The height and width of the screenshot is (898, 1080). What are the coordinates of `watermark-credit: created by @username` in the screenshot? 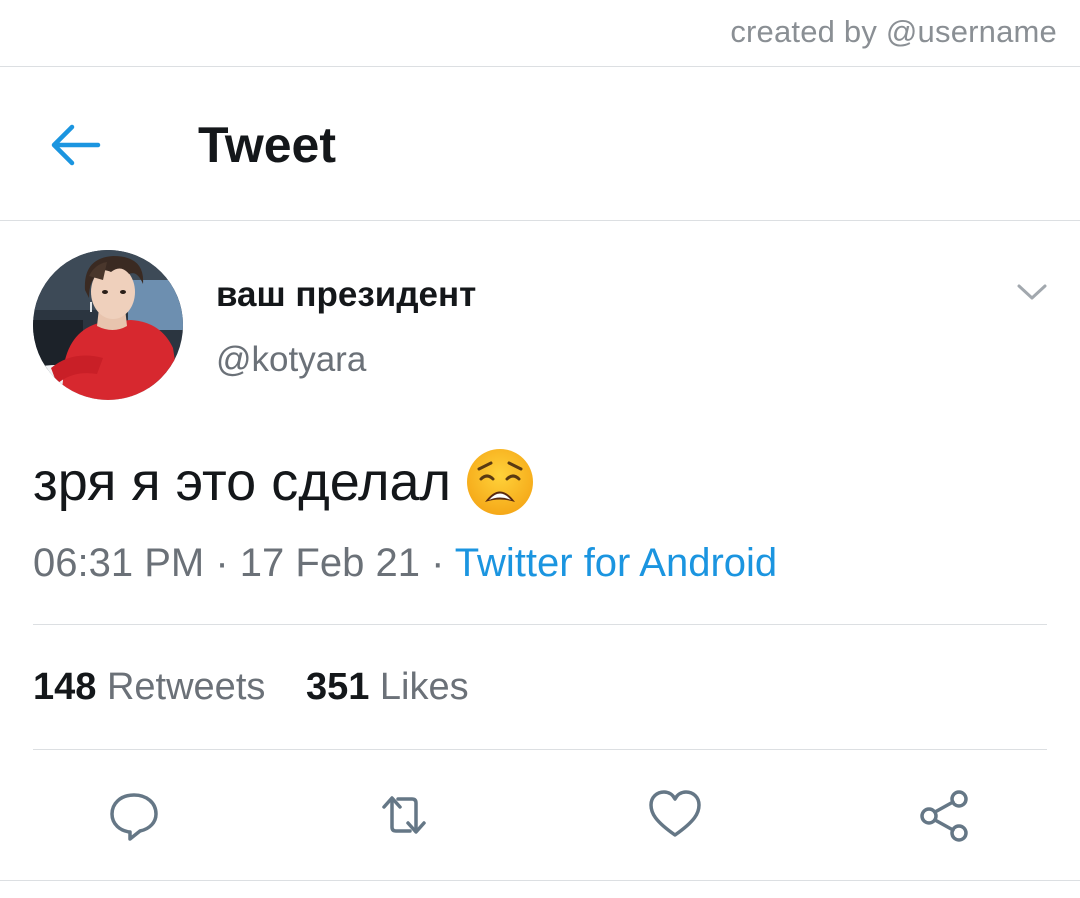 It's located at (893, 31).